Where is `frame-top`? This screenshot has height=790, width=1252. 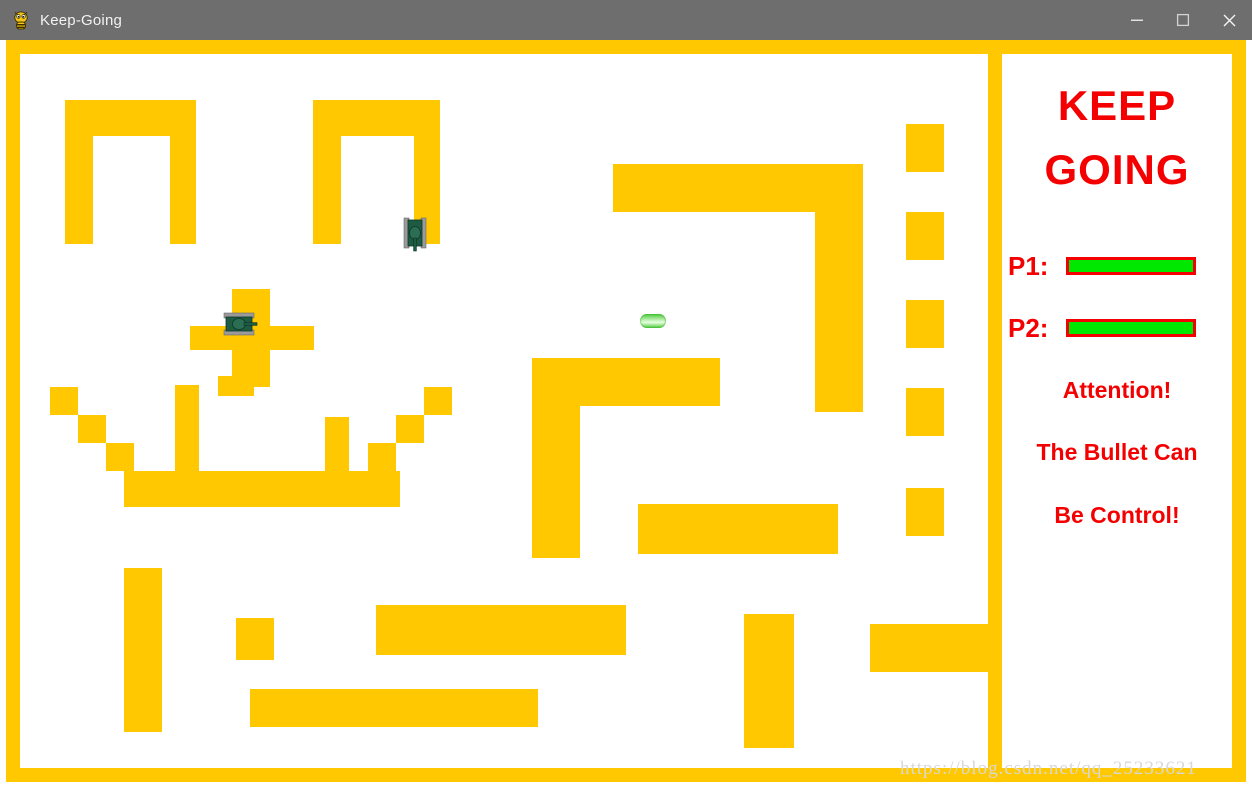
frame-top is located at coordinates (626, 47).